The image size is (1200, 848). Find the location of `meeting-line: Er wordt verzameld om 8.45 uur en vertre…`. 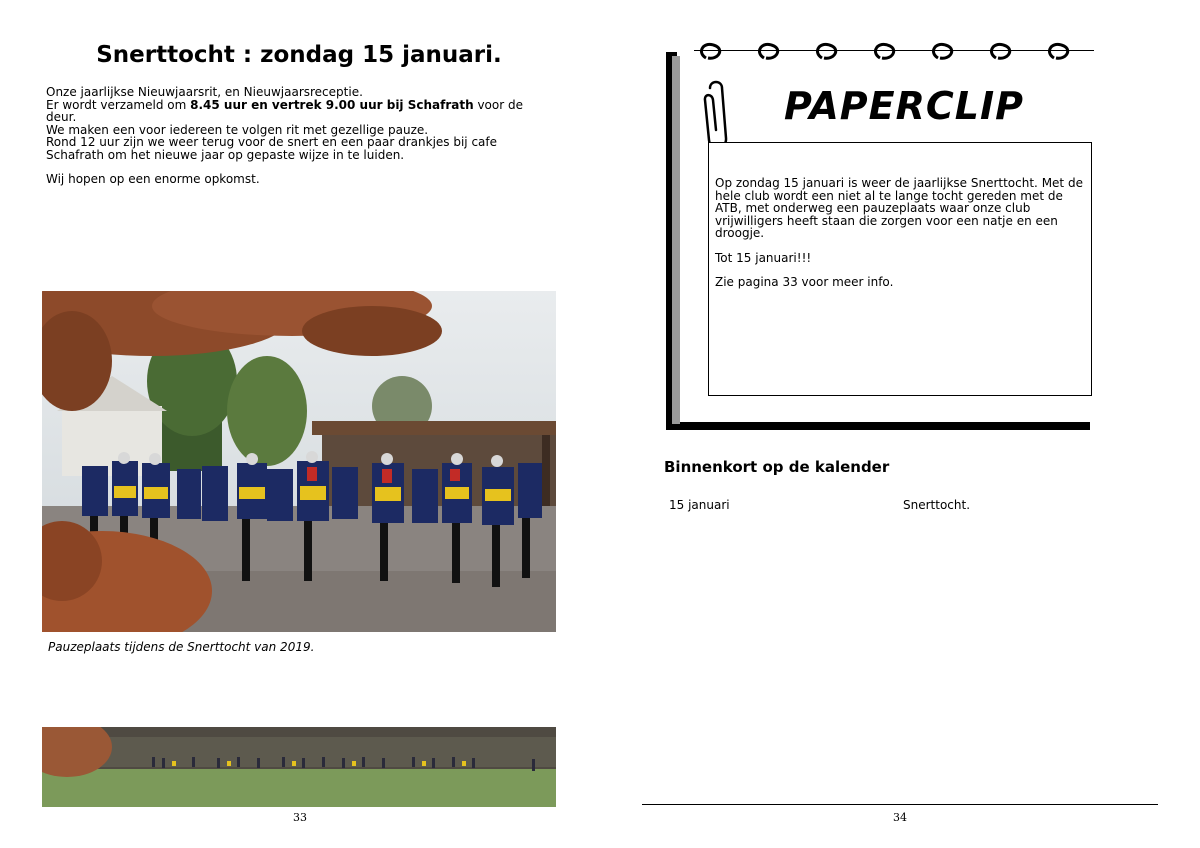

meeting-line: Er wordt verzameld om 8.45 uur en vertre… is located at coordinates (301, 110).